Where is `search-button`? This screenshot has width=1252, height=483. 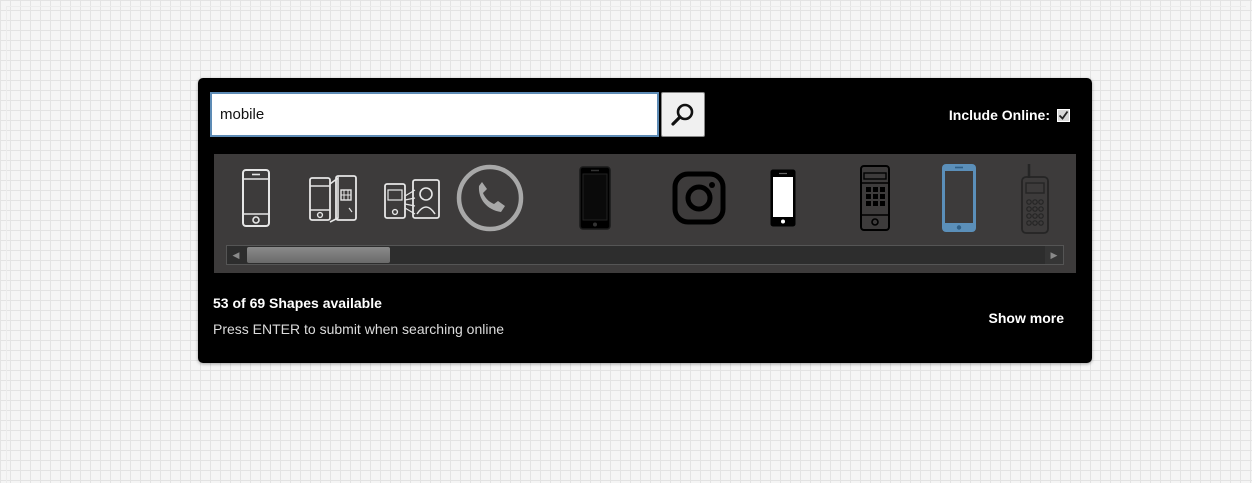
search-button is located at coordinates (683, 114).